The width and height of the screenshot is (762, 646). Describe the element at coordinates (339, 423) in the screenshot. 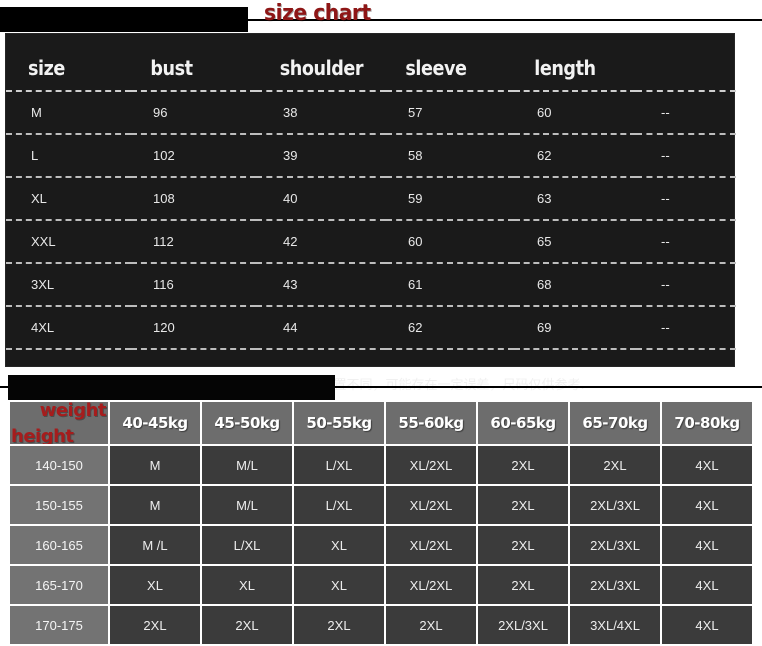

I see `weight-header-50-55kg: 50-55kg` at that location.